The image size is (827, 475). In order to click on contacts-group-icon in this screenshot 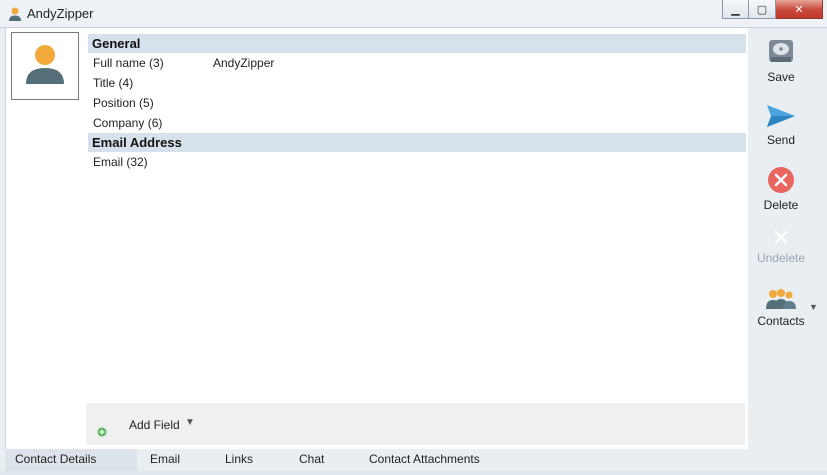, I will do `click(781, 299)`.